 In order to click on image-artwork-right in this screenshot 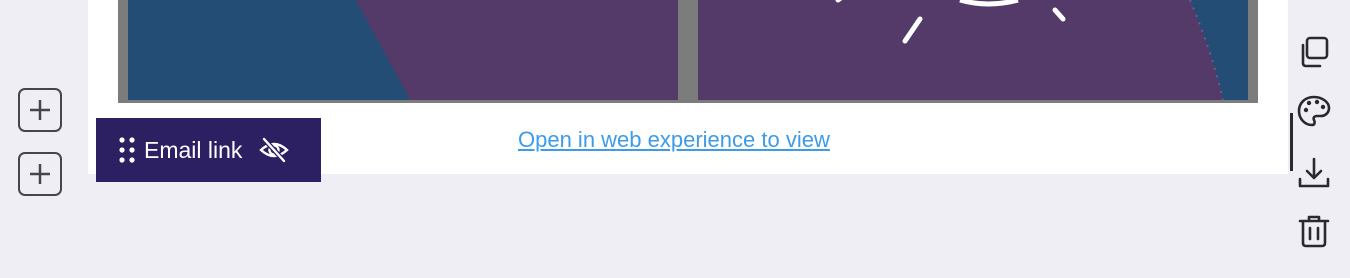, I will do `click(973, 50)`.